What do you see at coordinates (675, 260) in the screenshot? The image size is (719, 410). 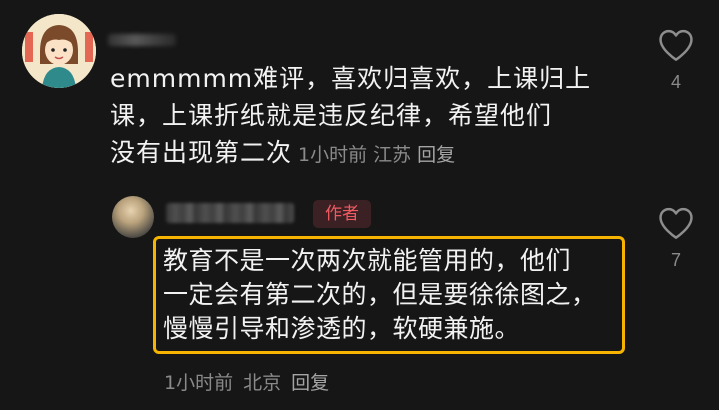 I see `like-count: 7` at bounding box center [675, 260].